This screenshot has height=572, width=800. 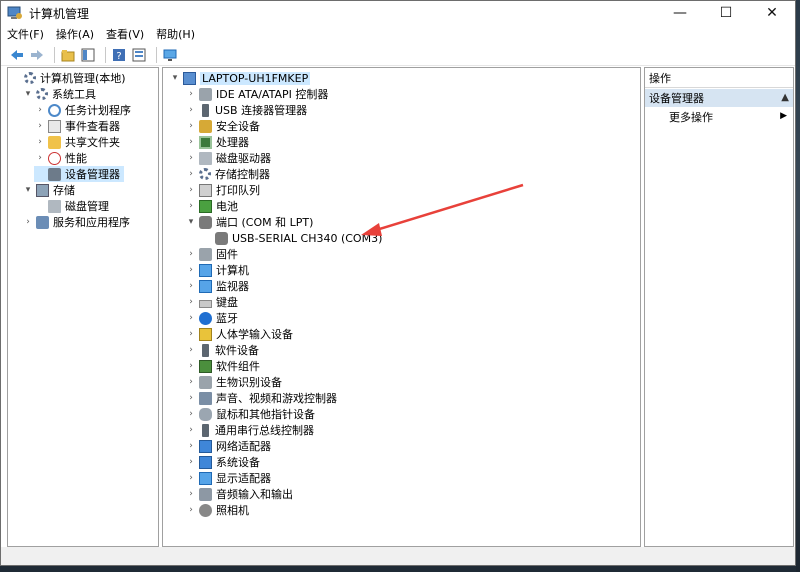 I want to click on device-tree-item: › 软件设备, so click(x=222, y=350).